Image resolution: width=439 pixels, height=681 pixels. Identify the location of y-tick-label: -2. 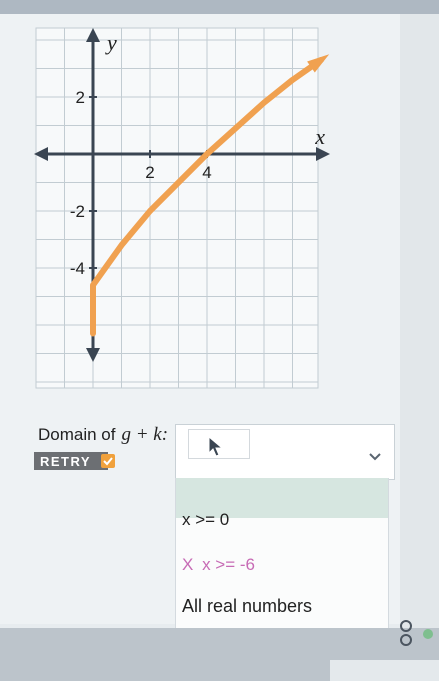
(77, 211).